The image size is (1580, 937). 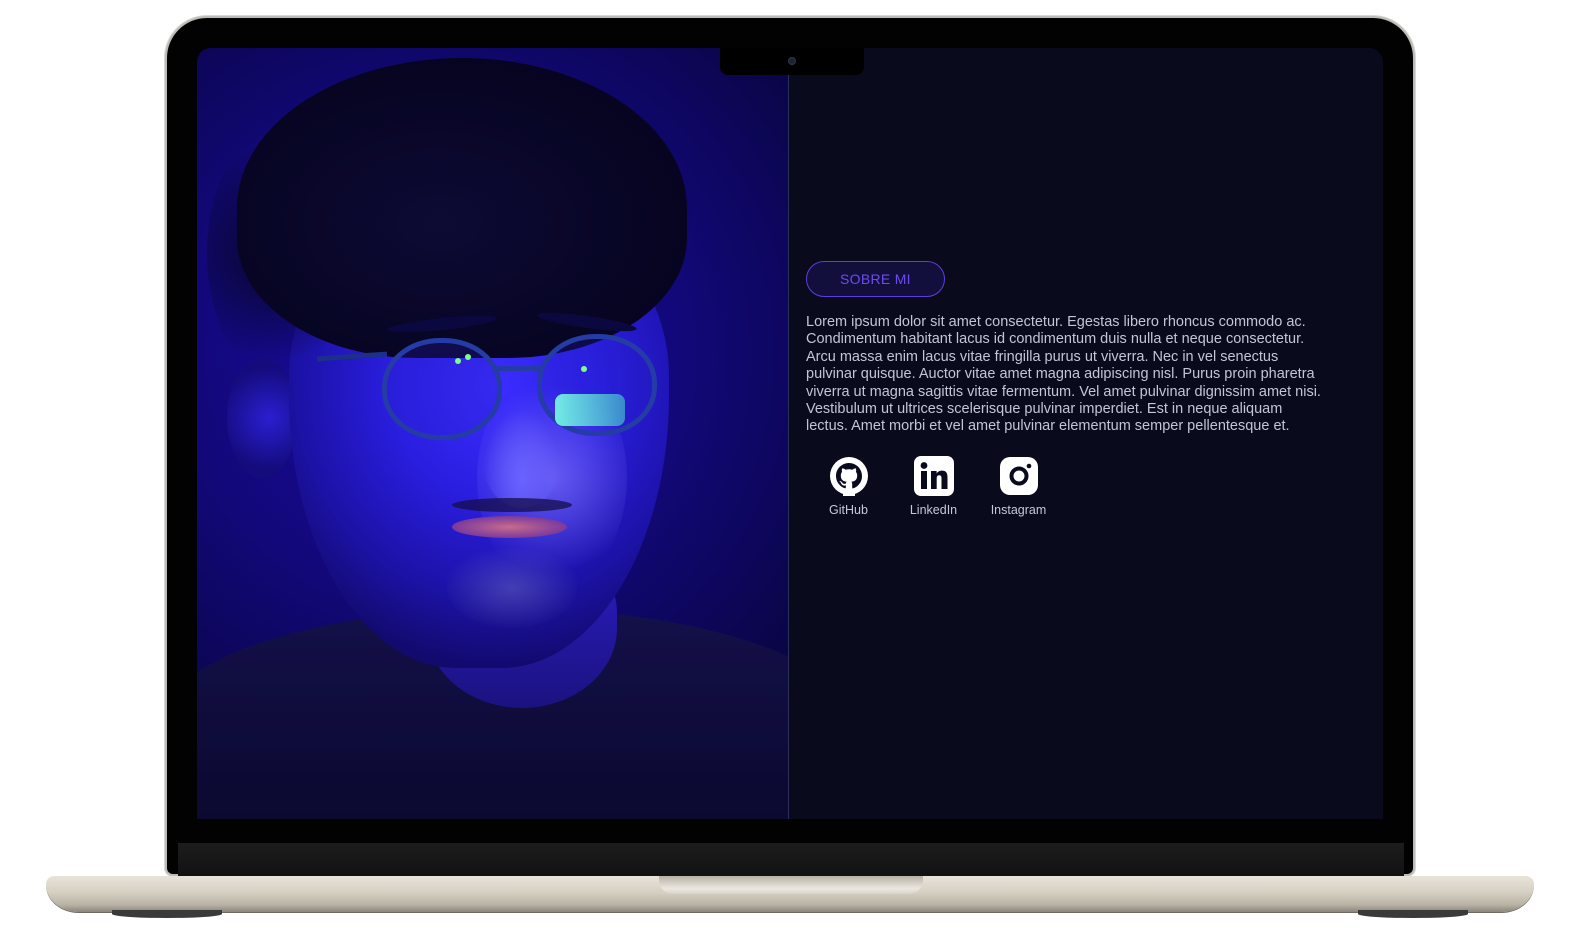 What do you see at coordinates (167, 914) in the screenshot?
I see `laptop-foot-left` at bounding box center [167, 914].